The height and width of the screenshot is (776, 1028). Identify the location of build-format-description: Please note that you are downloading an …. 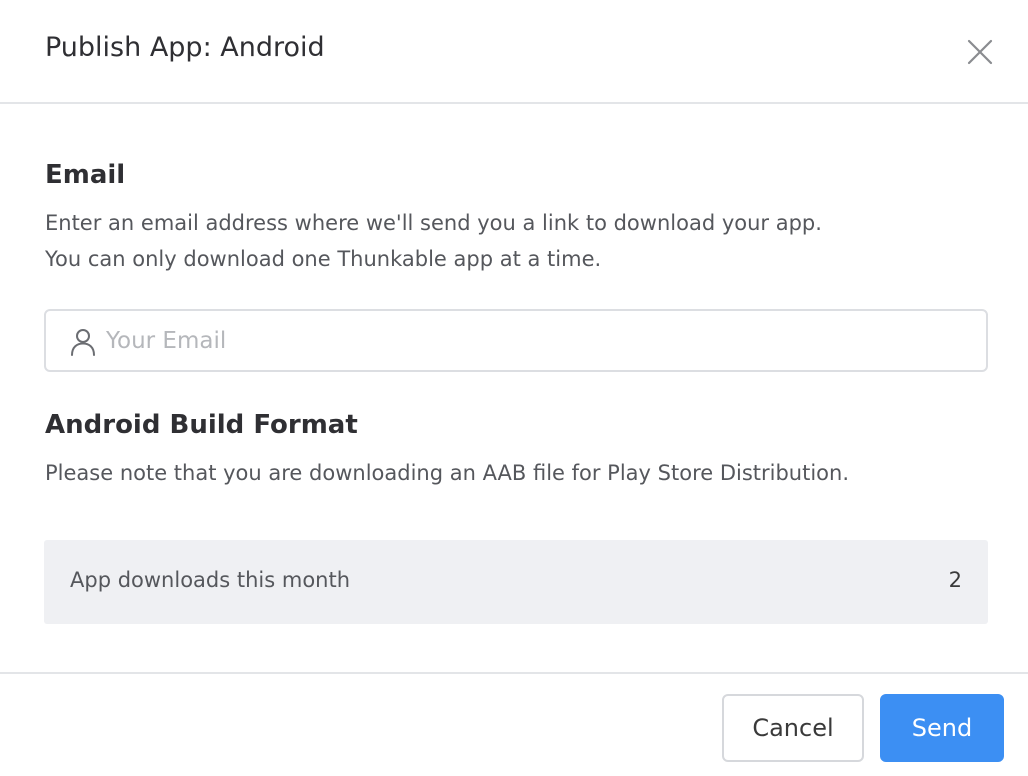
(447, 473).